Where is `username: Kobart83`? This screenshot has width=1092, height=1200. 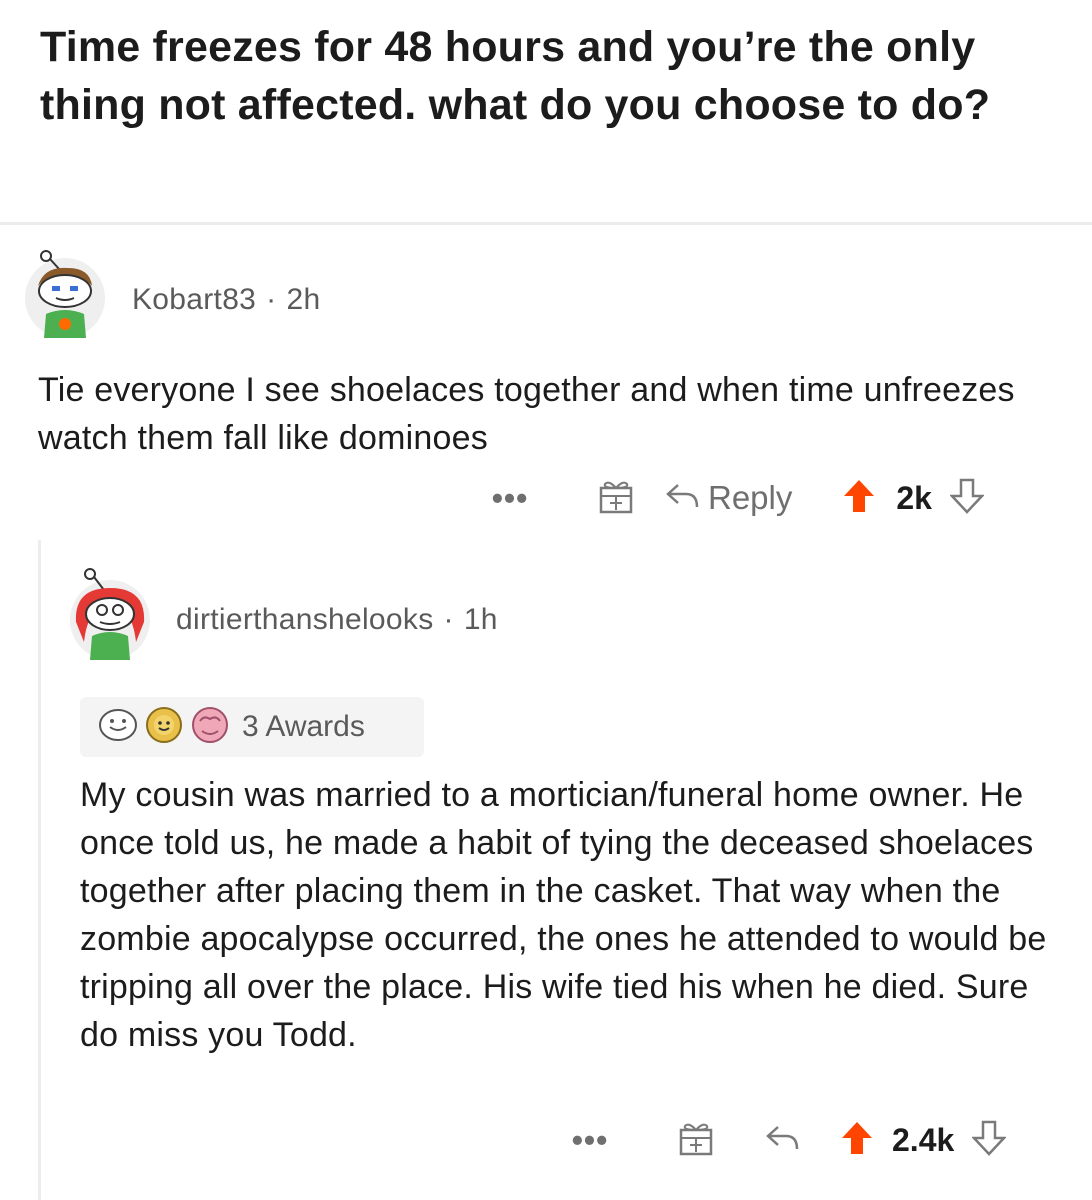 username: Kobart83 is located at coordinates (194, 299).